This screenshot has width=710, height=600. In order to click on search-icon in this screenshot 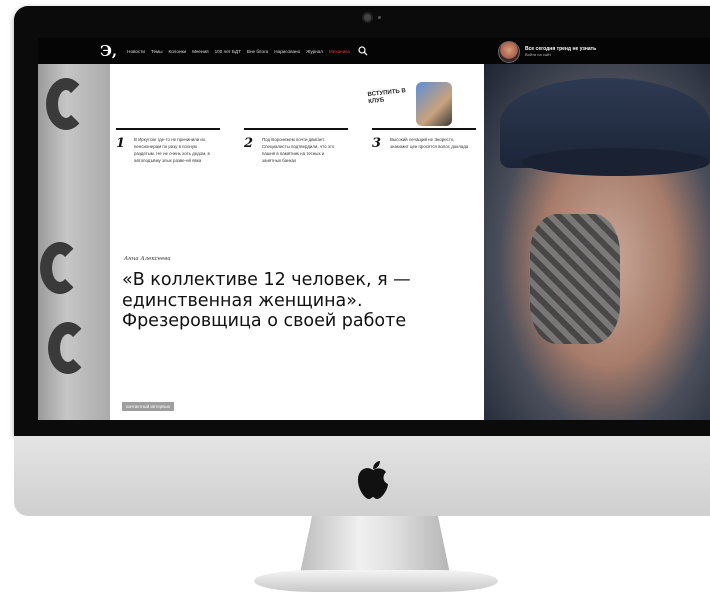, I will do `click(363, 51)`.